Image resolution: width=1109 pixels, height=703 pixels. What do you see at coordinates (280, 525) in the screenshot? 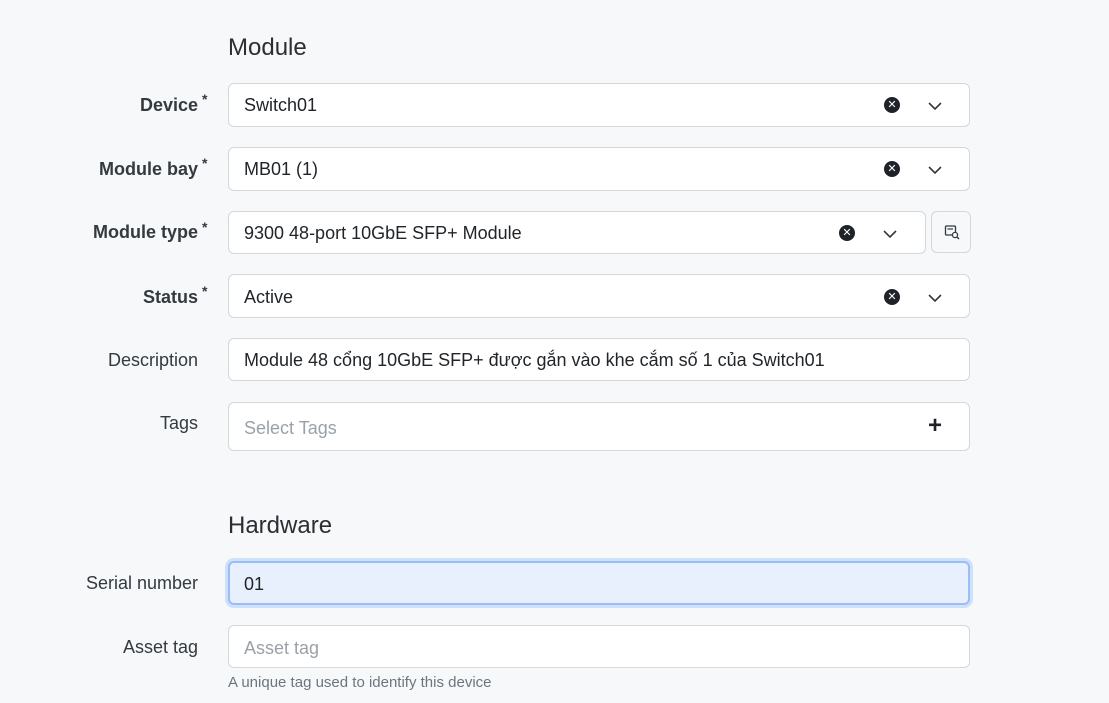
I see `section-title-hardware: Hardware` at bounding box center [280, 525].